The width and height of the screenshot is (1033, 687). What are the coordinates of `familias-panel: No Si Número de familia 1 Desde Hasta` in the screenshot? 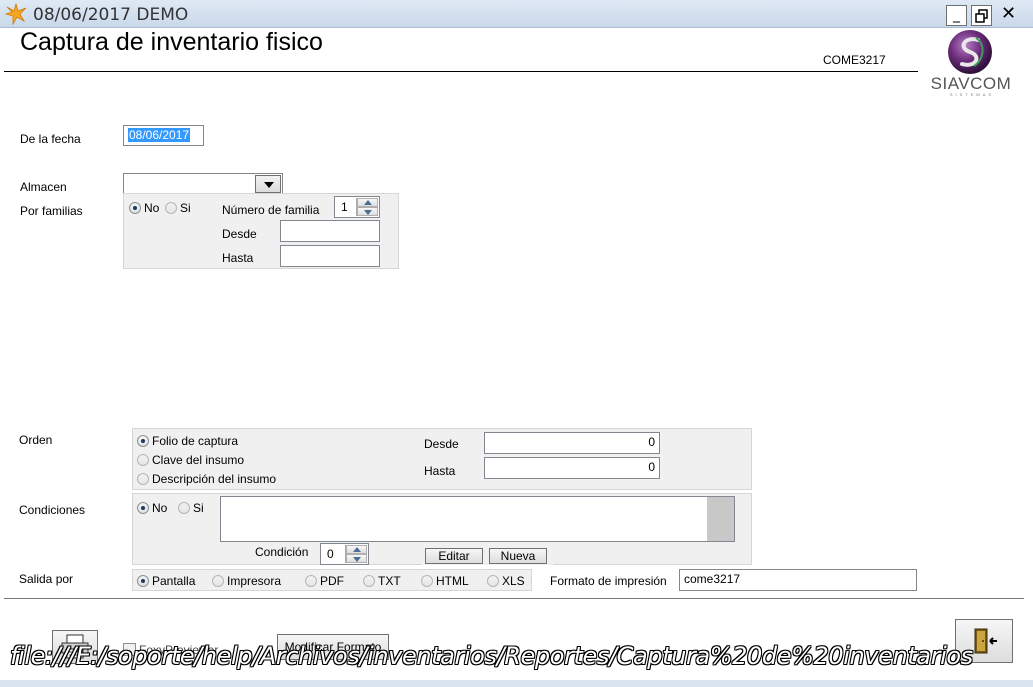 It's located at (261, 231).